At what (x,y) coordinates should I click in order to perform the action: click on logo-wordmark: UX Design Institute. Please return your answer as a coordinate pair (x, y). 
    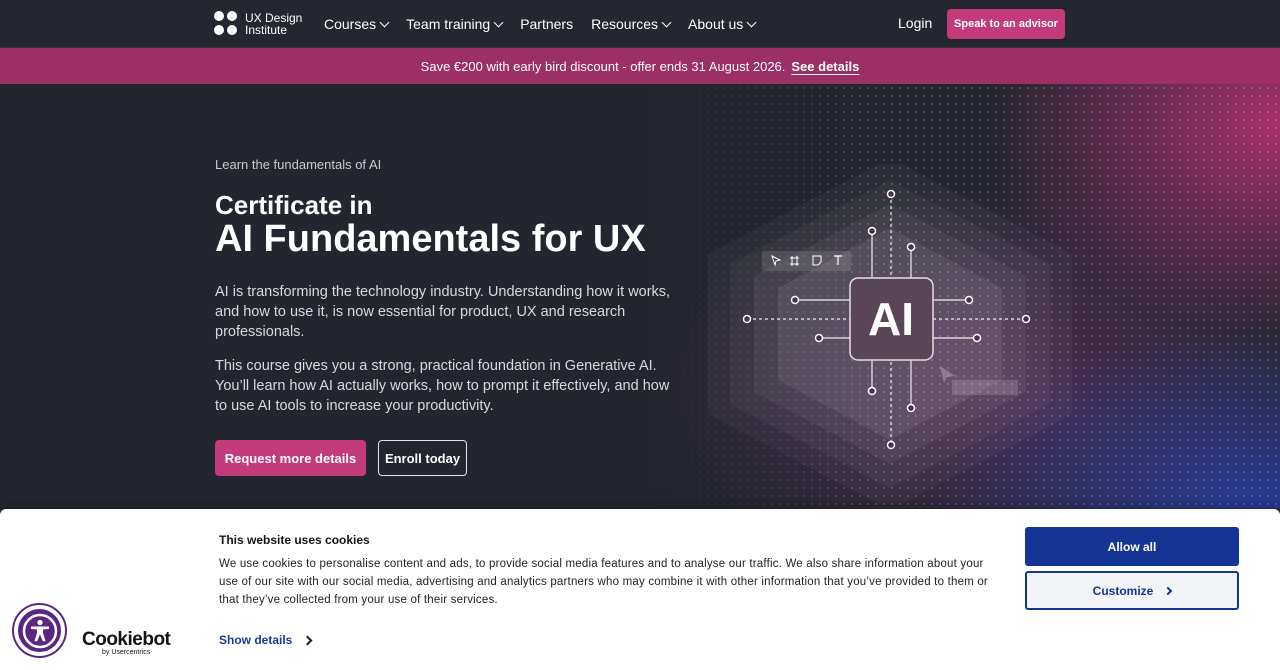
    Looking at the image, I should click on (273, 24).